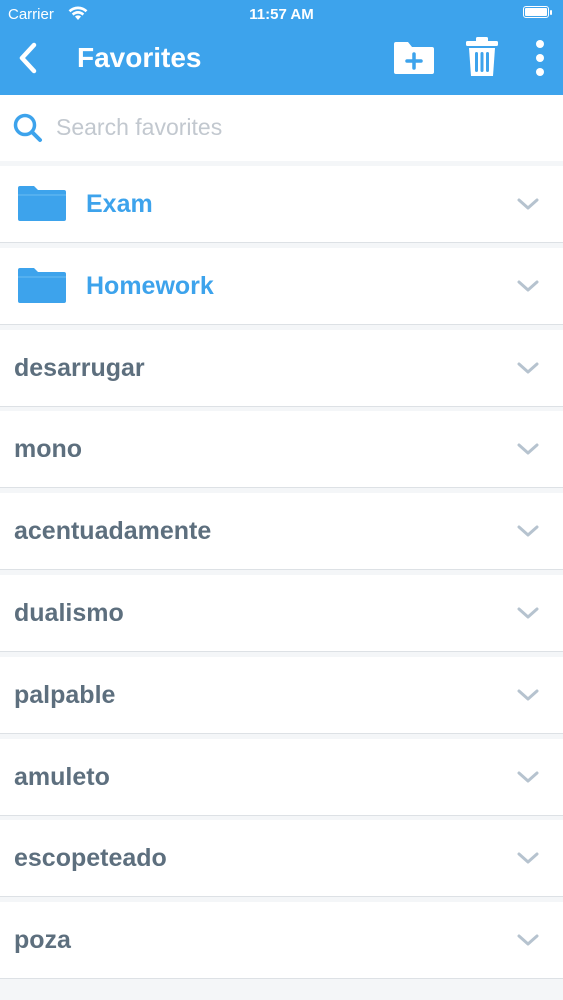 The height and width of the screenshot is (1000, 563). What do you see at coordinates (281, 449) in the screenshot?
I see `word-row: mono` at bounding box center [281, 449].